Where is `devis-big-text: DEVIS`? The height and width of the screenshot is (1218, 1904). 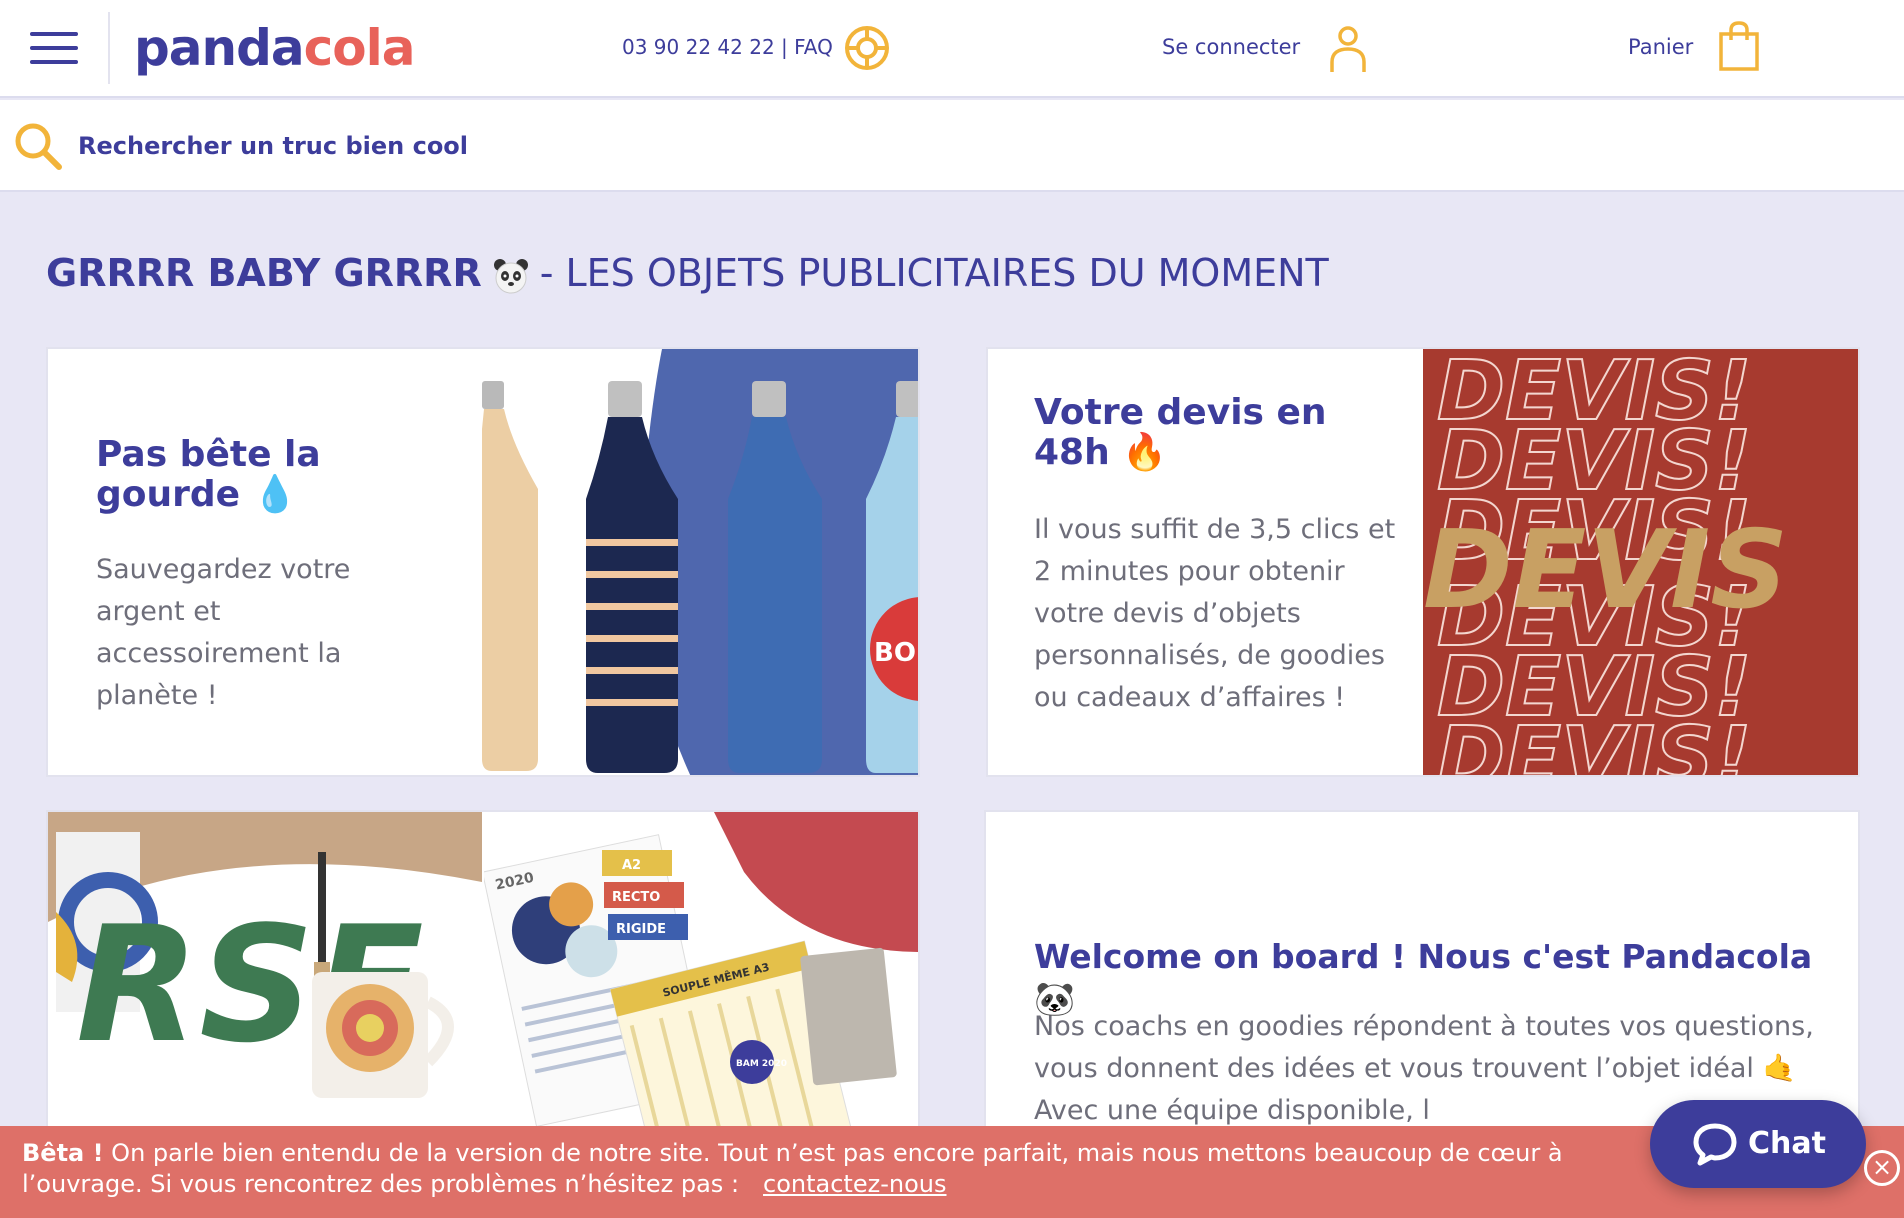 devis-big-text: DEVIS is located at coordinates (1605, 570).